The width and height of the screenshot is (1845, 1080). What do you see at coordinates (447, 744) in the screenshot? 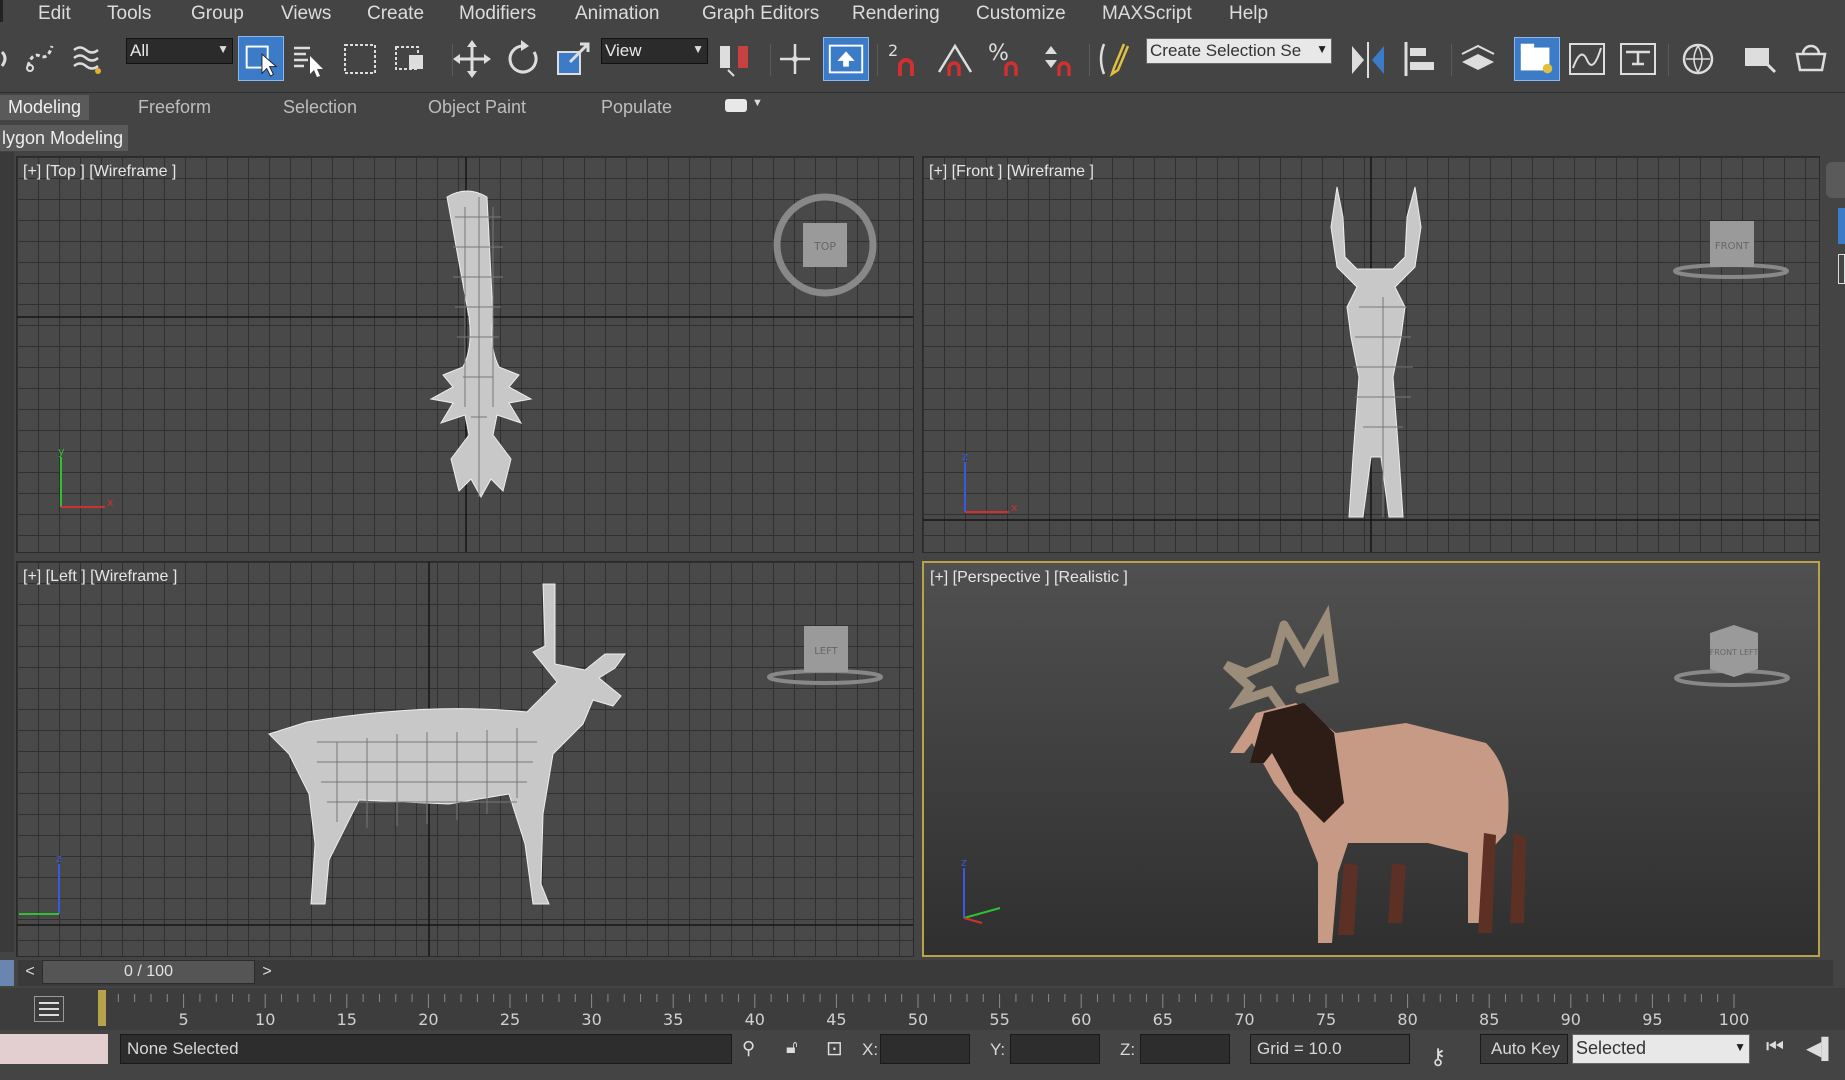
I see `reindeer-wireframe-left` at bounding box center [447, 744].